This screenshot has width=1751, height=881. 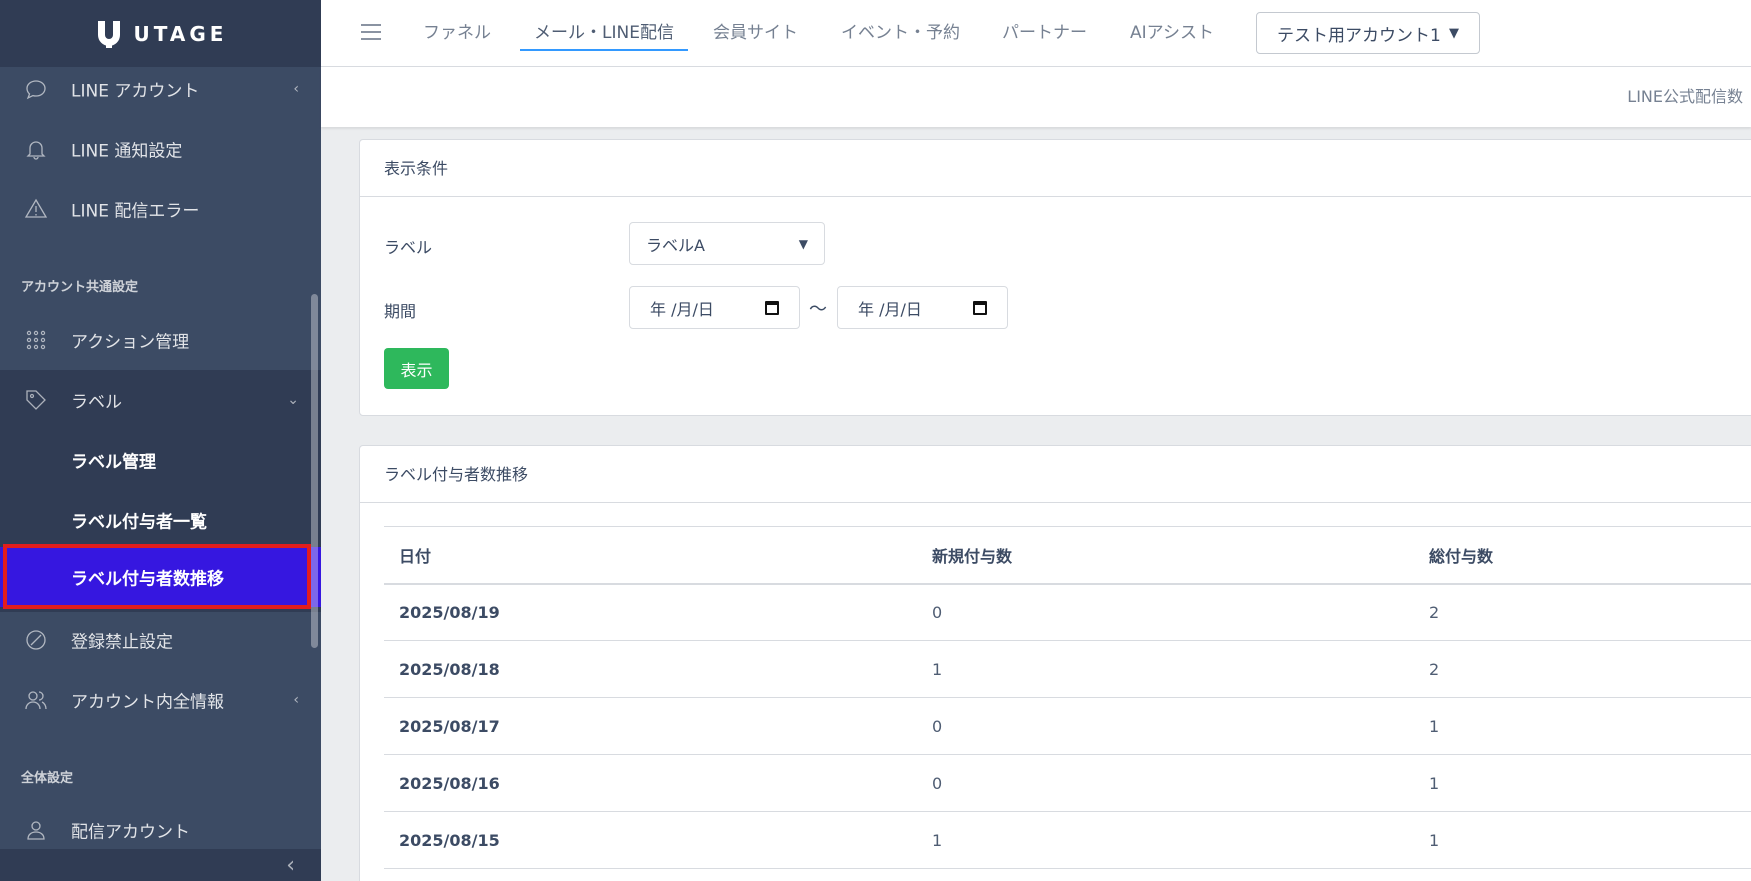 I want to click on table-header-row: 日付 新規付与数 総付与数, so click(x=1067, y=555).